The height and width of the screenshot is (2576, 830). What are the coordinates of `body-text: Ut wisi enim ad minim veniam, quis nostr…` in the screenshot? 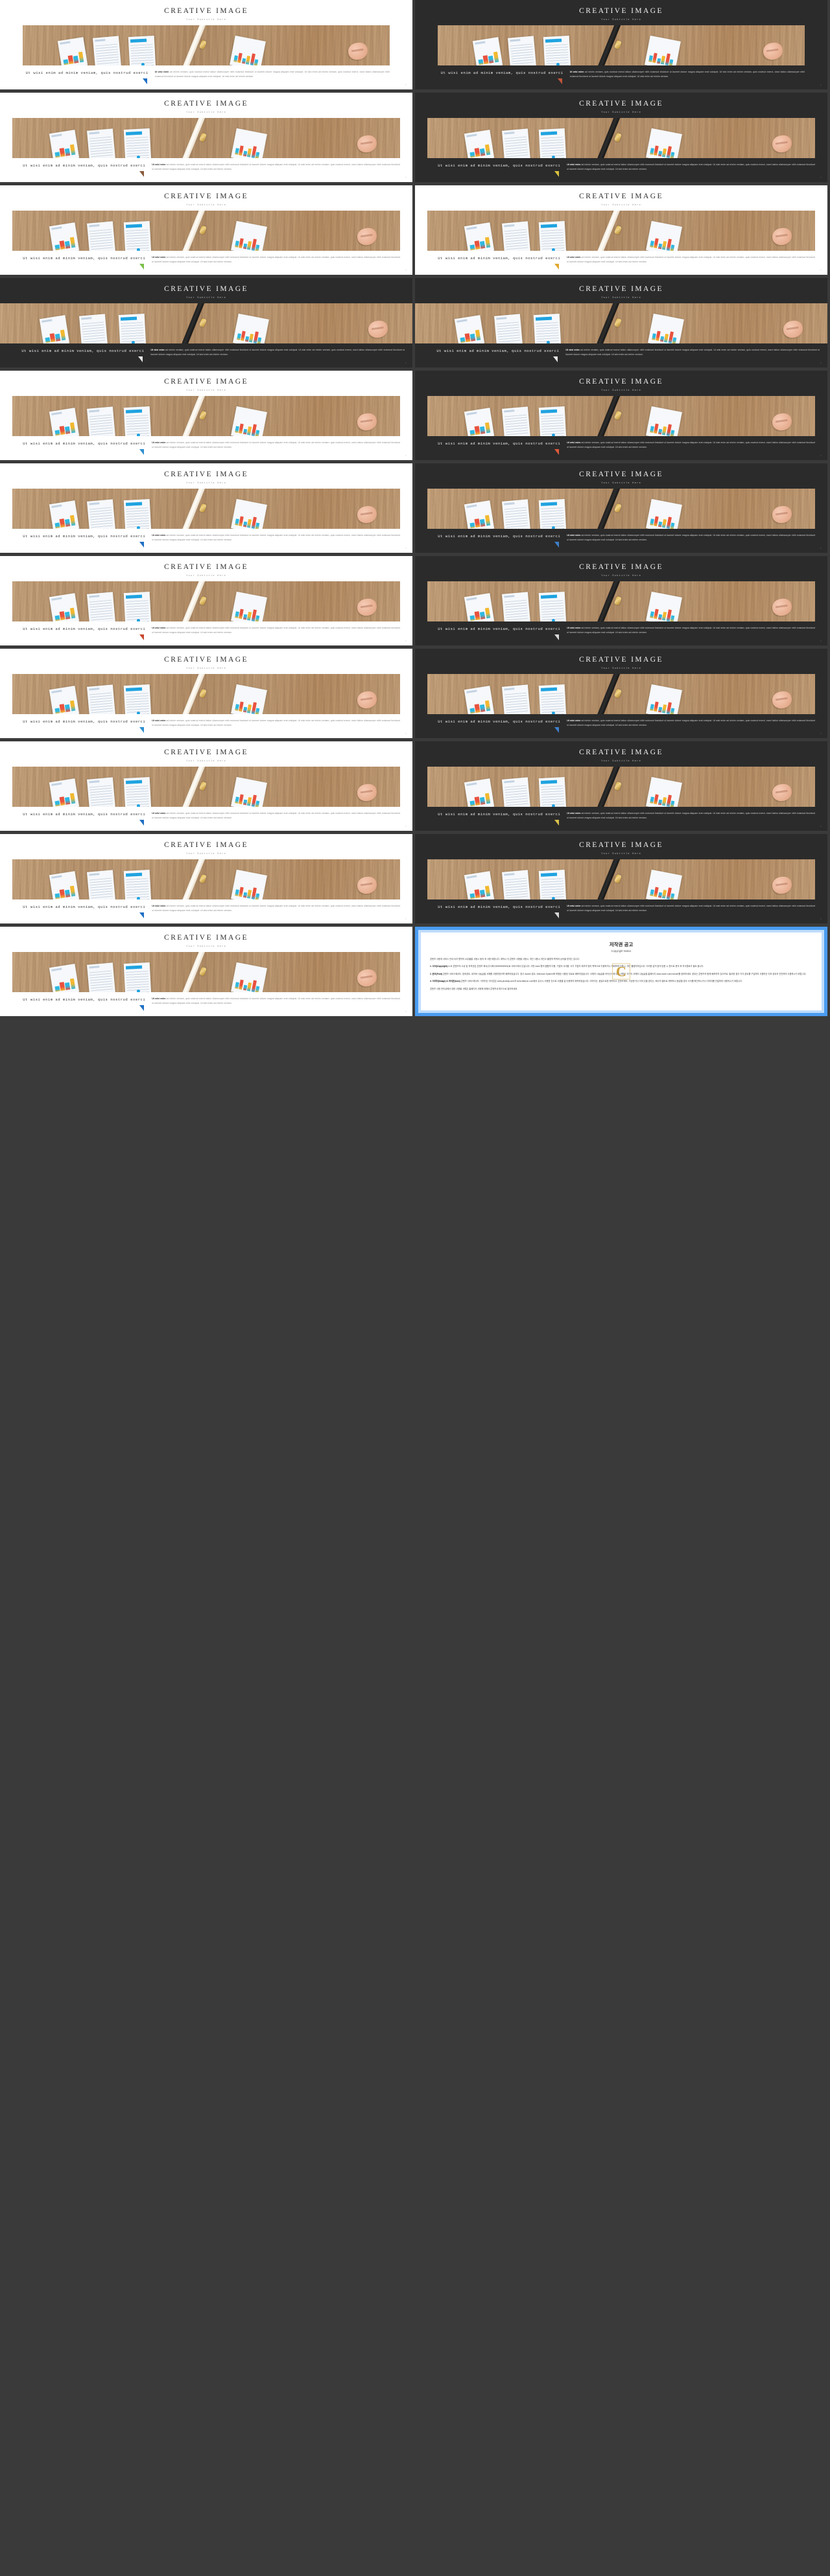 It's located at (691, 723).